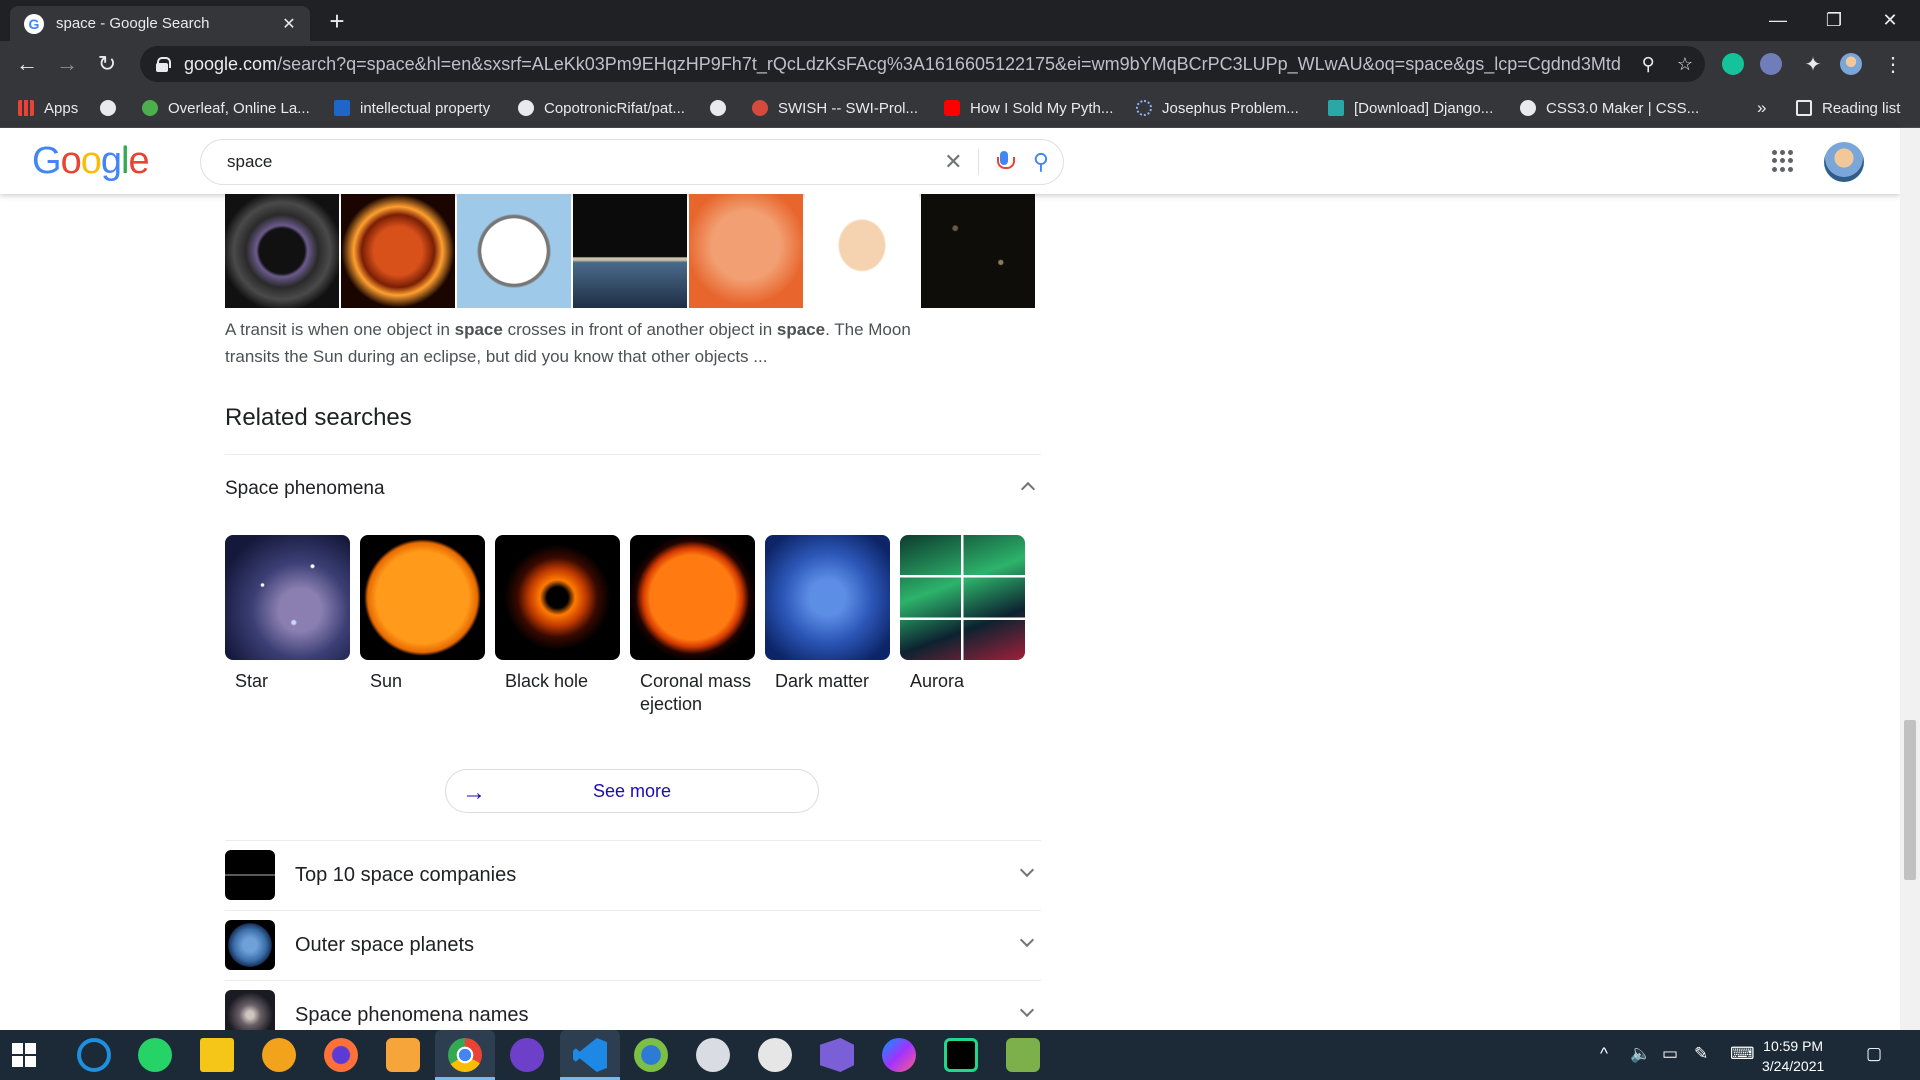 Image resolution: width=1920 pixels, height=1080 pixels. Describe the element at coordinates (1893, 64) in the screenshot. I see `chrome-menu-icon: ⋮` at that location.